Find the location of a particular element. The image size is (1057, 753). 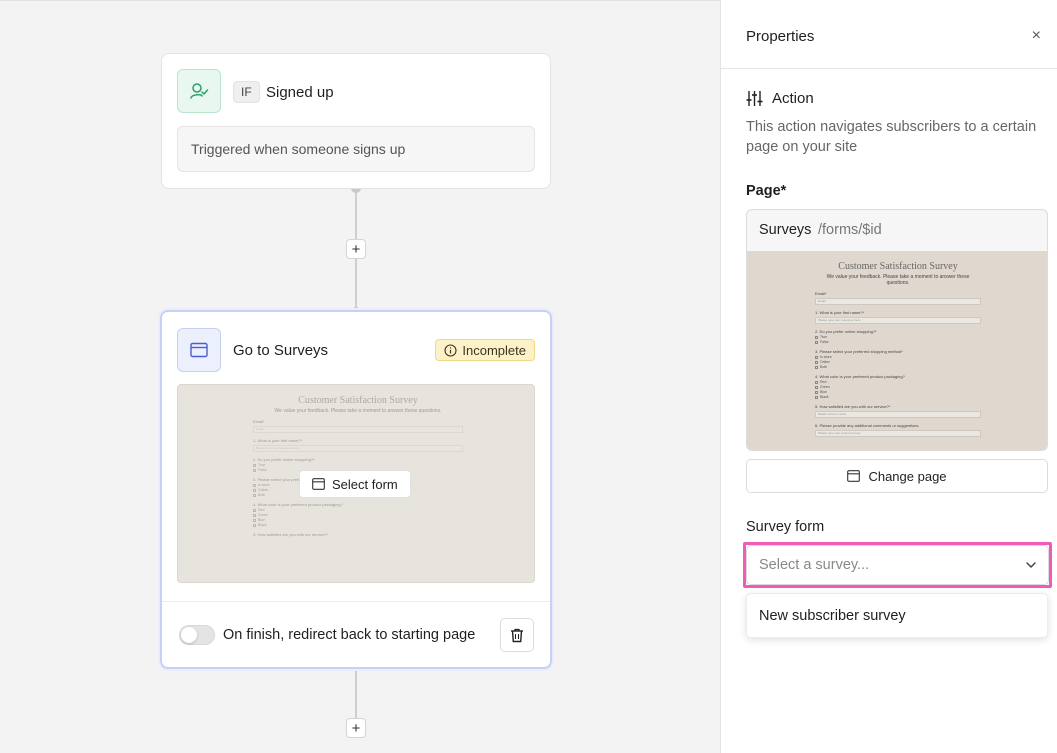

preview-option: Both is located at coordinates (898, 367).